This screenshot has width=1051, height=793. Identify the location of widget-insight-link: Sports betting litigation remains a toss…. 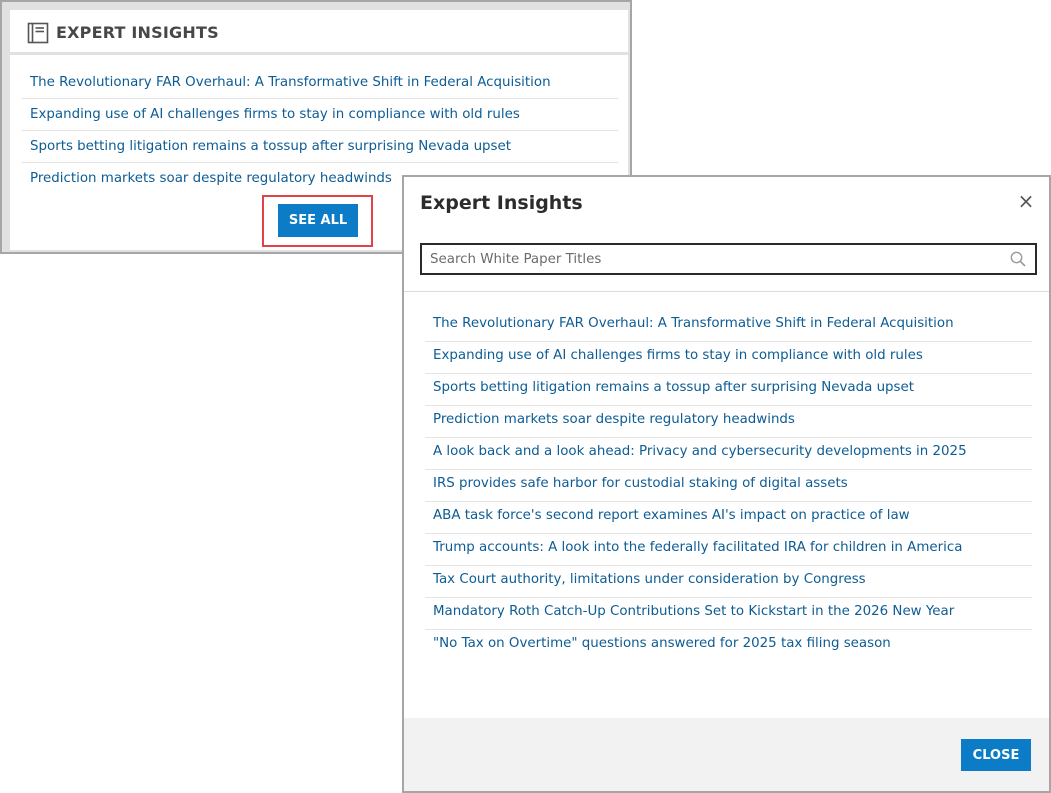
(320, 147).